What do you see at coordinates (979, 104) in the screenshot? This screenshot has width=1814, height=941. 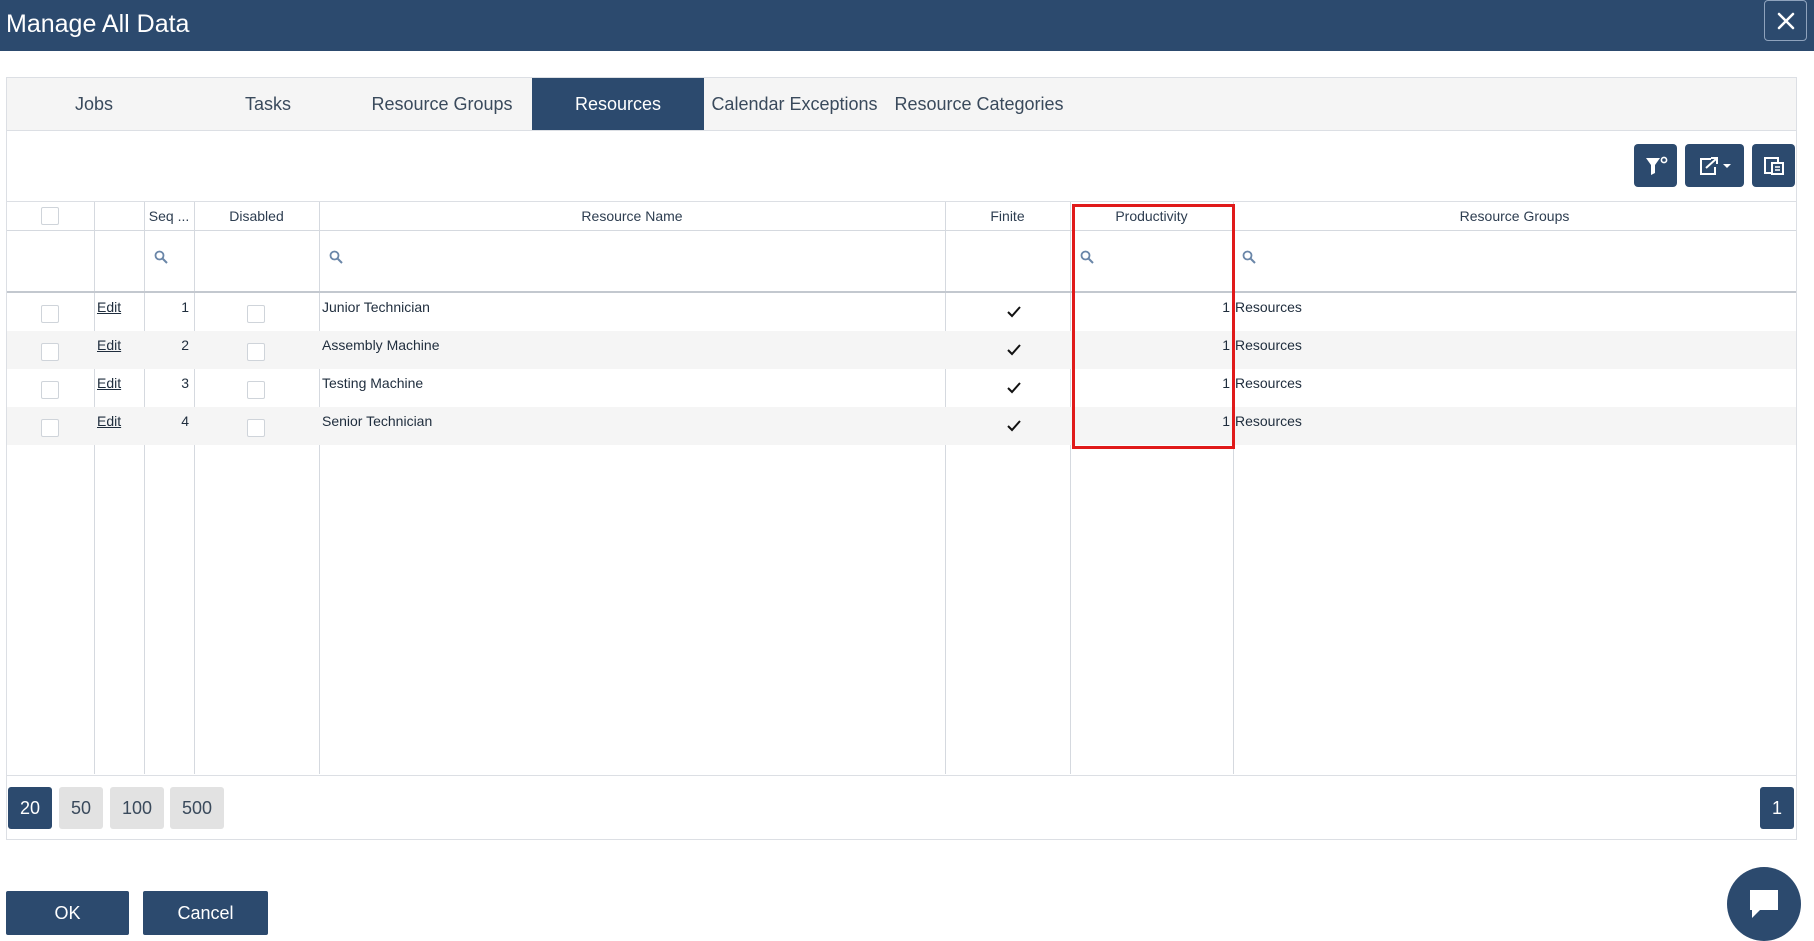 I see `tab-resource-categories: Resource Categories` at bounding box center [979, 104].